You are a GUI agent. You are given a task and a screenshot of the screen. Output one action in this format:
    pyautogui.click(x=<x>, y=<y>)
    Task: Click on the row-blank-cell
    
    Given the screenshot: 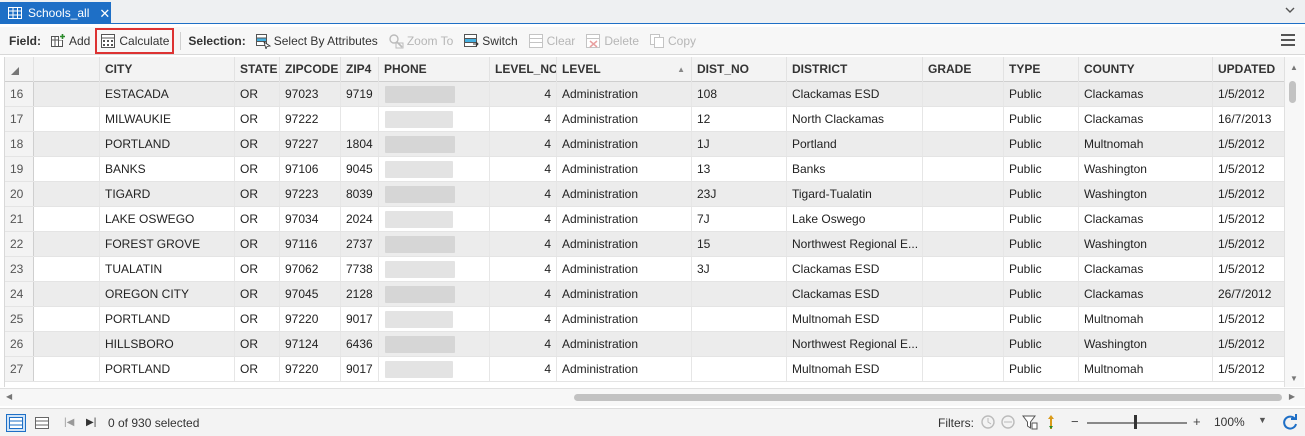 What is the action you would take?
    pyautogui.click(x=67, y=369)
    